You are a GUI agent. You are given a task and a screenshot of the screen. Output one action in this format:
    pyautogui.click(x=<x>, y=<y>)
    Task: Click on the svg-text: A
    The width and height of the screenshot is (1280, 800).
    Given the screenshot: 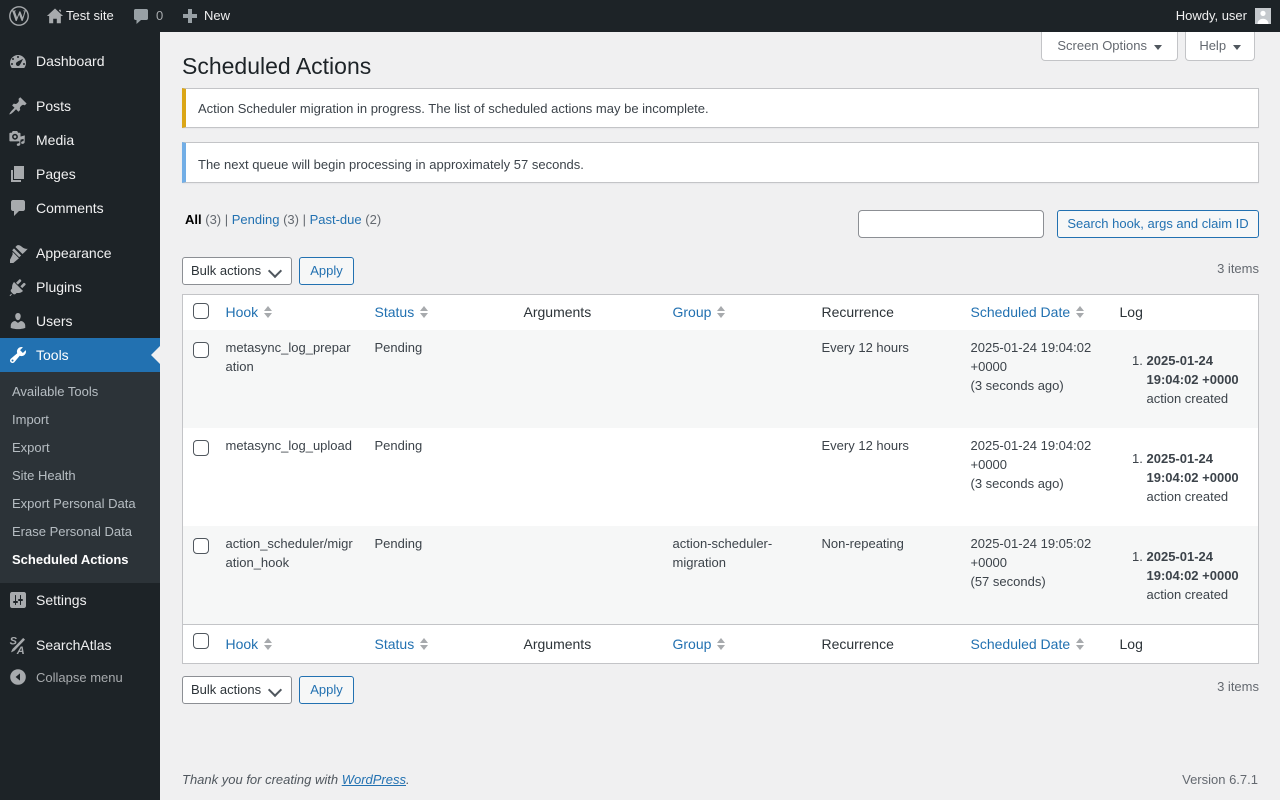 What is the action you would take?
    pyautogui.click(x=20, y=650)
    